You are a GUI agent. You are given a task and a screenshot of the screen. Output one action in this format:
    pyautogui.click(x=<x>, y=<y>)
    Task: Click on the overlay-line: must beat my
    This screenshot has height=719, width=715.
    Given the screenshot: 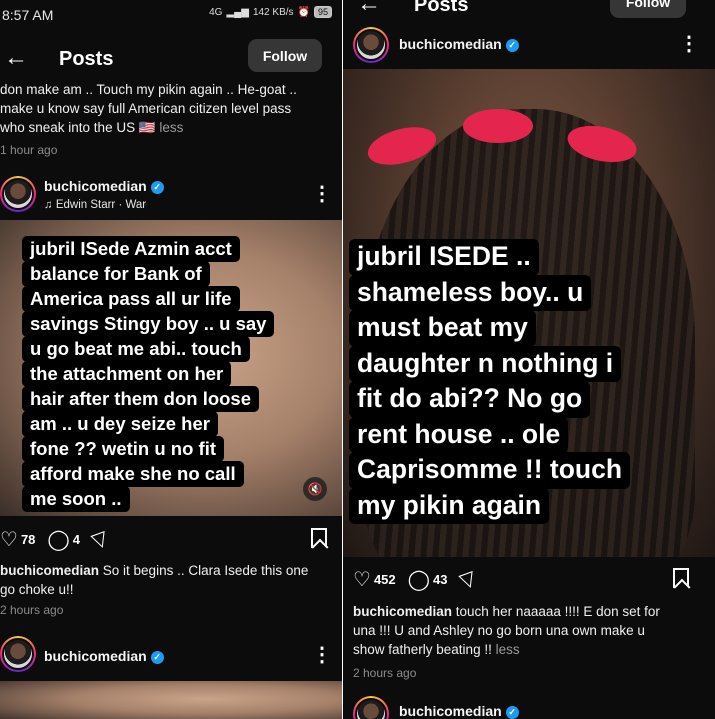 What is the action you would take?
    pyautogui.click(x=442, y=328)
    